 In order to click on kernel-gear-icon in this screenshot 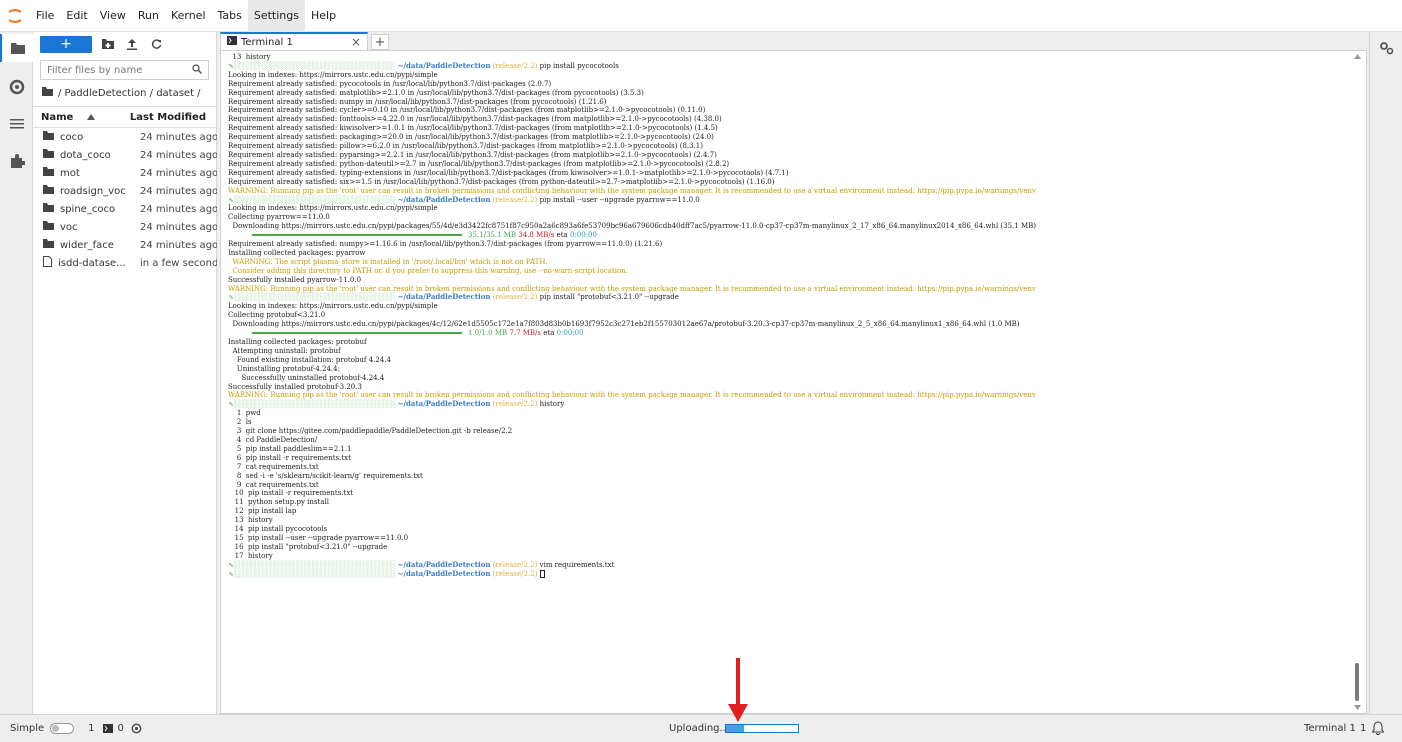, I will do `click(136, 728)`.